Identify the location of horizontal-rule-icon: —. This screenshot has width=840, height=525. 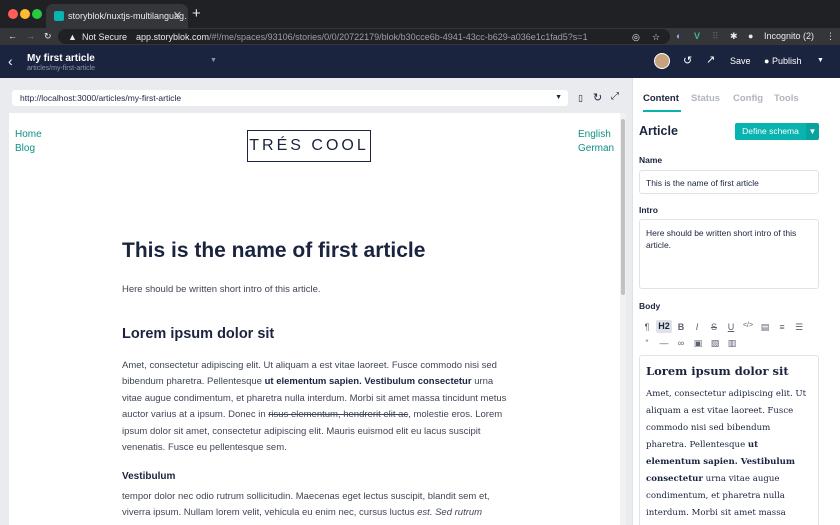
(664, 343).